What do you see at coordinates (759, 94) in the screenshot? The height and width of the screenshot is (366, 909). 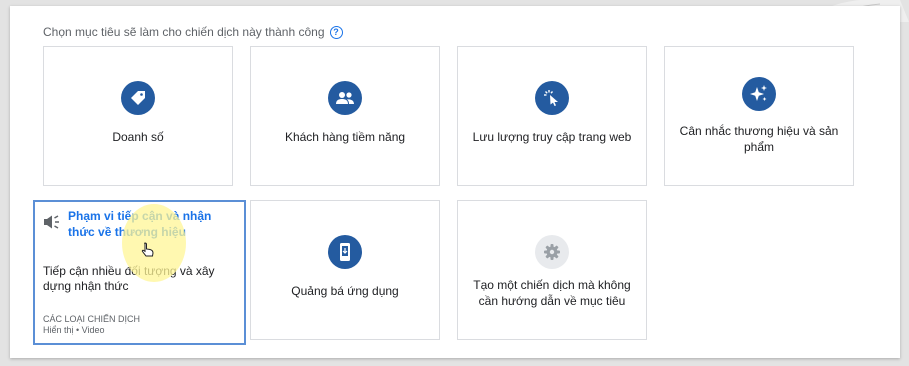 I see `sparkle-icon` at bounding box center [759, 94].